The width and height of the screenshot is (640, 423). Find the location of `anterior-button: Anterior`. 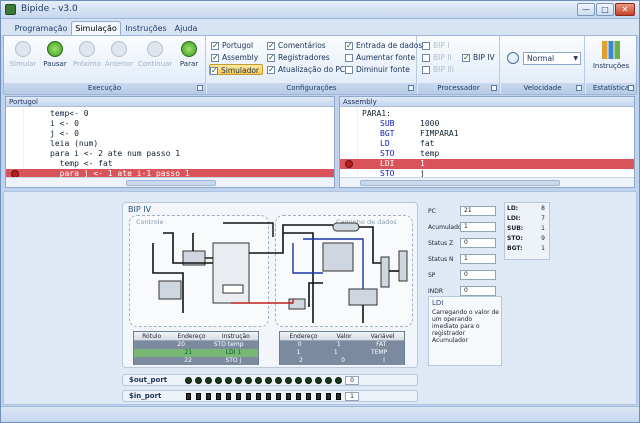

anterior-button: Anterior is located at coordinates (119, 59).